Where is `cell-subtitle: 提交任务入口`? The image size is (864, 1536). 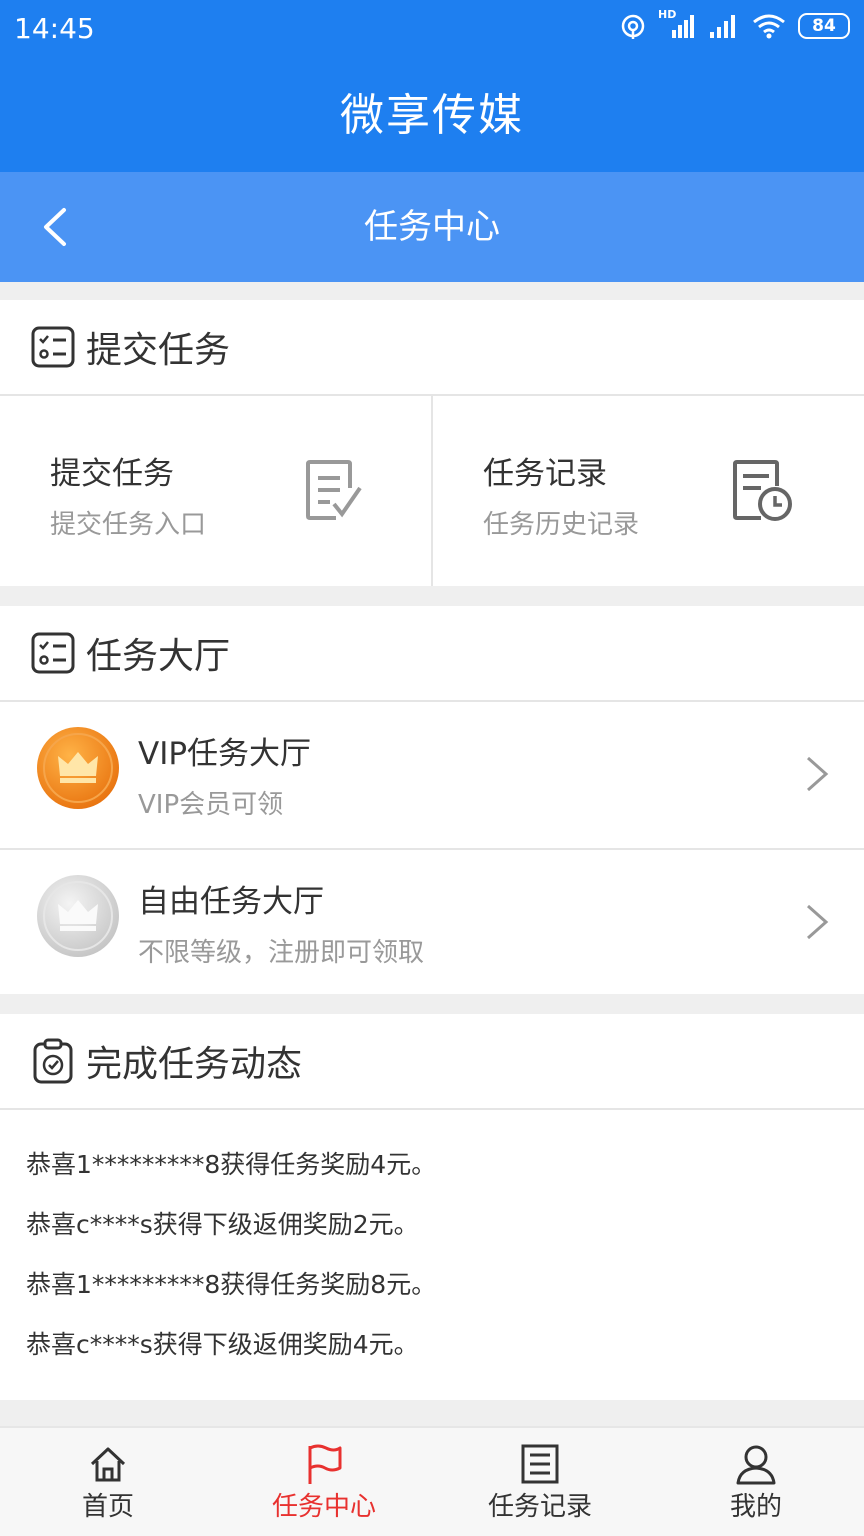
cell-subtitle: 提交任务入口 is located at coordinates (128, 525).